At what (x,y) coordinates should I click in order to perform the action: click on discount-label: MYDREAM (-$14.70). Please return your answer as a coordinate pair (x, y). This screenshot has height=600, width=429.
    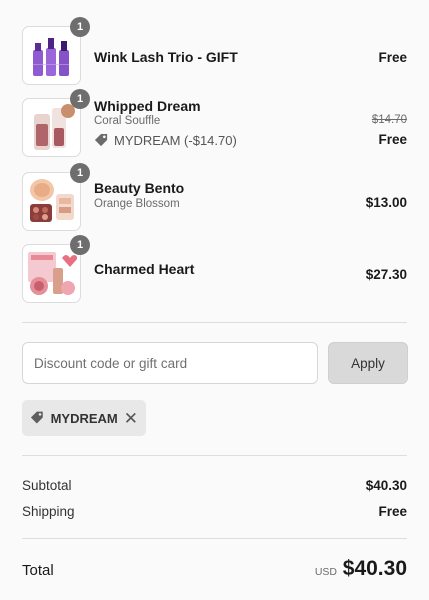
    Looking at the image, I should click on (175, 140).